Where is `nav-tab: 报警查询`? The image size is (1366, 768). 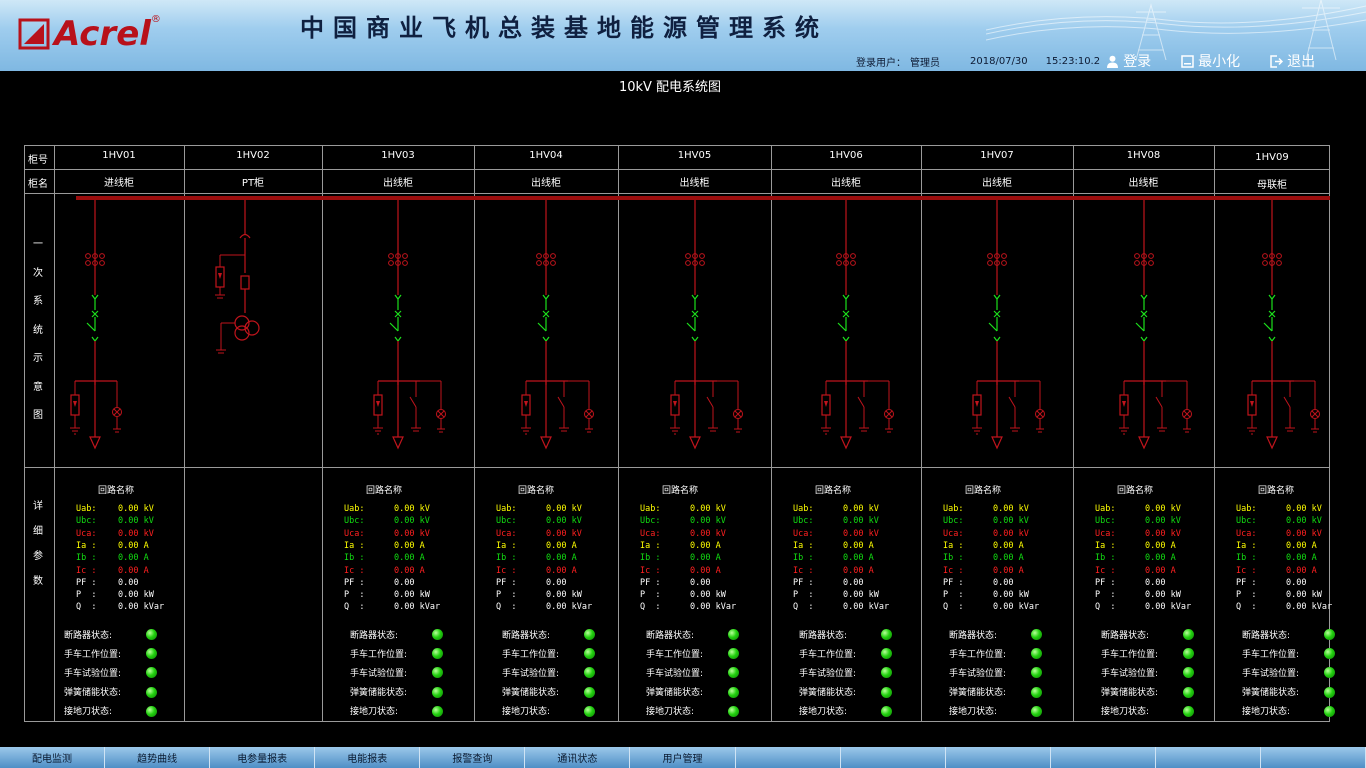
nav-tab: 报警查询 is located at coordinates (473, 757).